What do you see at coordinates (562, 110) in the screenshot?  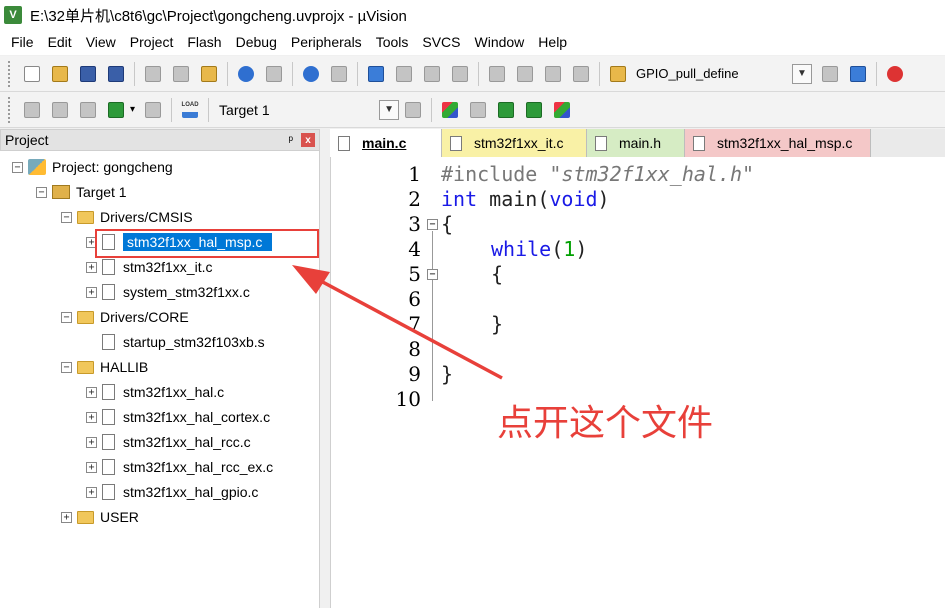 I see `select-software-packs-button` at bounding box center [562, 110].